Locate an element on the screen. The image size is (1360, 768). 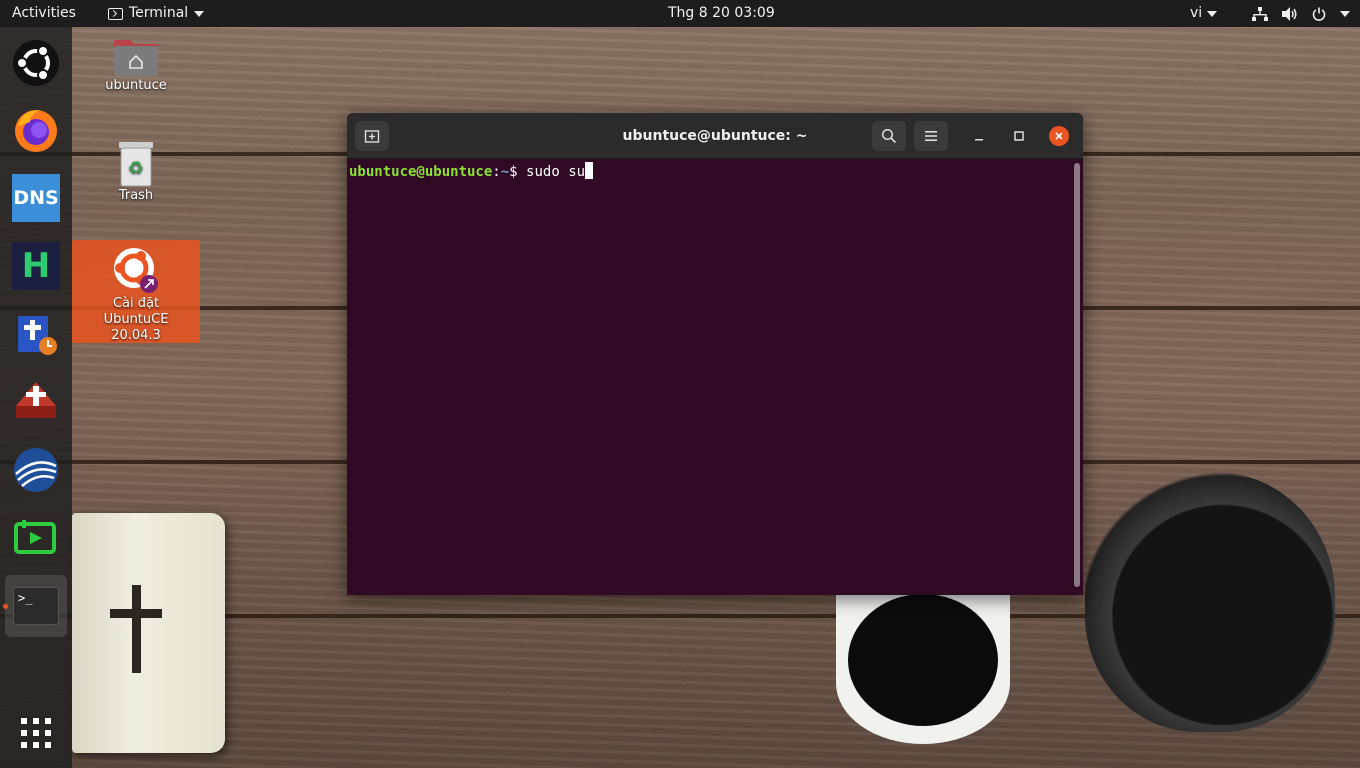
dock-item-ubuntu is located at coordinates (36, 63).